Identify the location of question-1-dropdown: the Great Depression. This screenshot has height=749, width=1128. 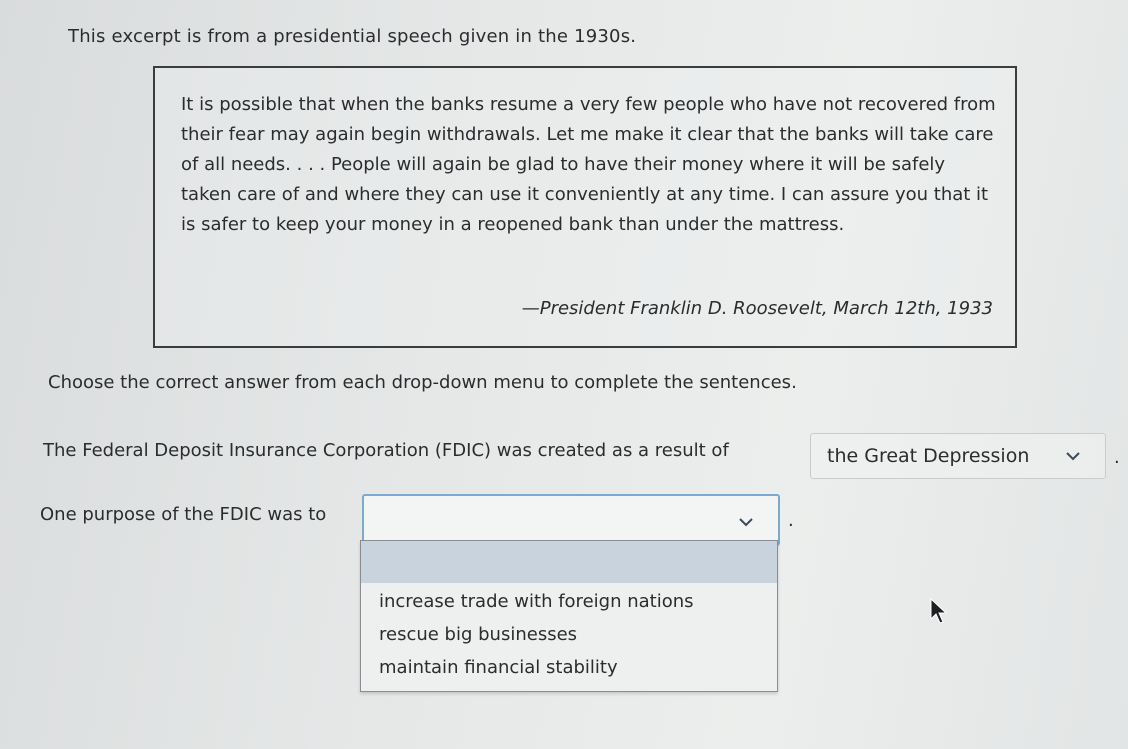
(958, 456).